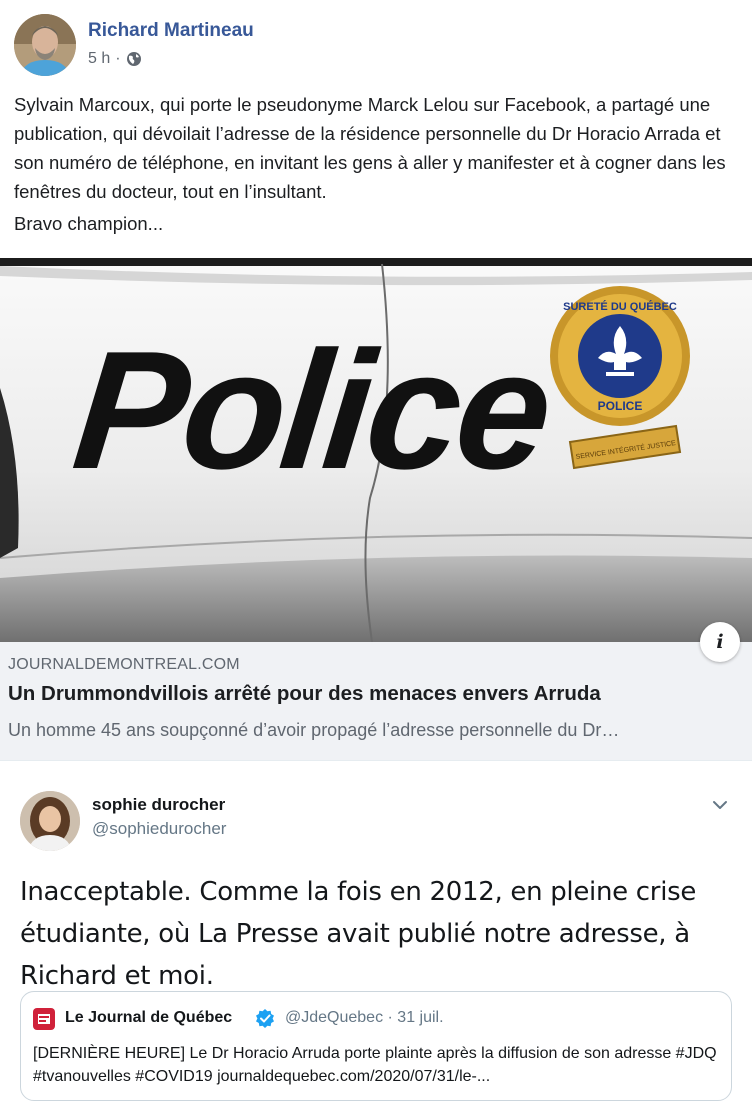 The image size is (752, 1120). I want to click on verified-badge-icon, so click(265, 1018).